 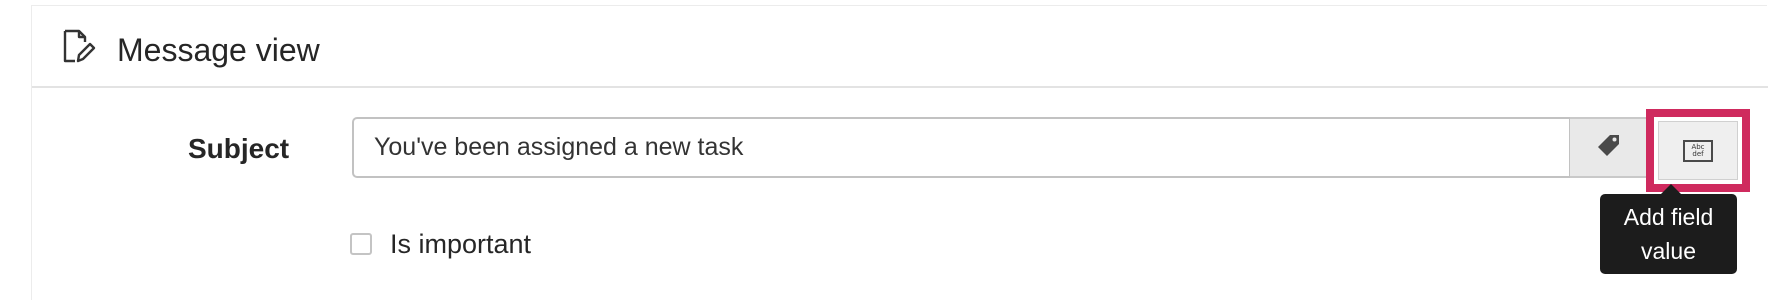 What do you see at coordinates (239, 148) in the screenshot?
I see `subject-label: Subject` at bounding box center [239, 148].